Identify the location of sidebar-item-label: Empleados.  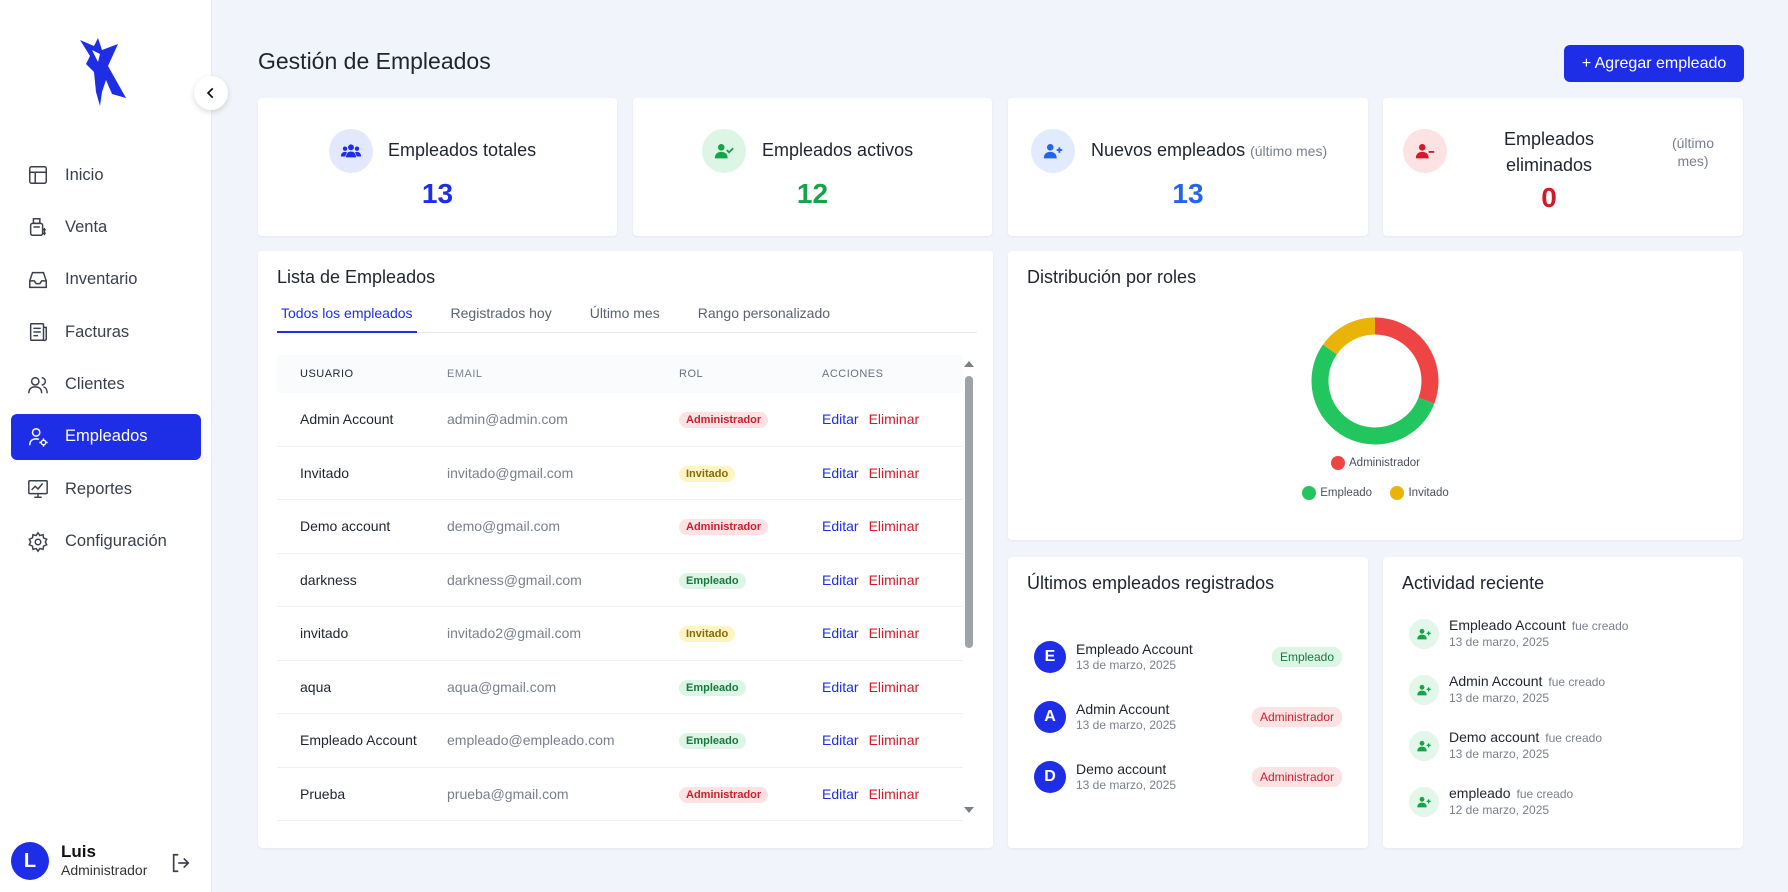
(106, 436).